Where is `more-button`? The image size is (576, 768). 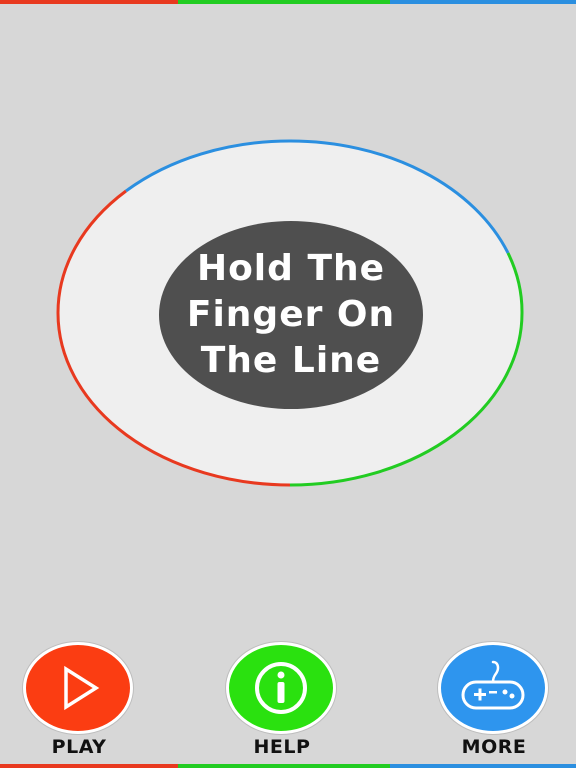
more-button is located at coordinates (493, 688).